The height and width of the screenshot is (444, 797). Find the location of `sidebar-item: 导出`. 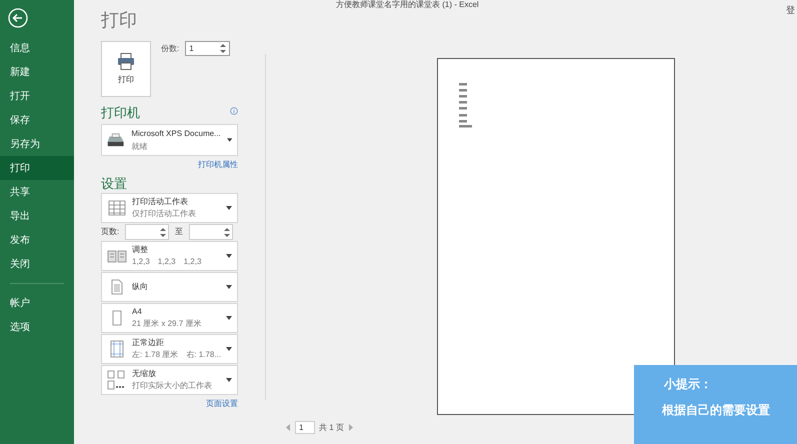

sidebar-item: 导出 is located at coordinates (37, 216).